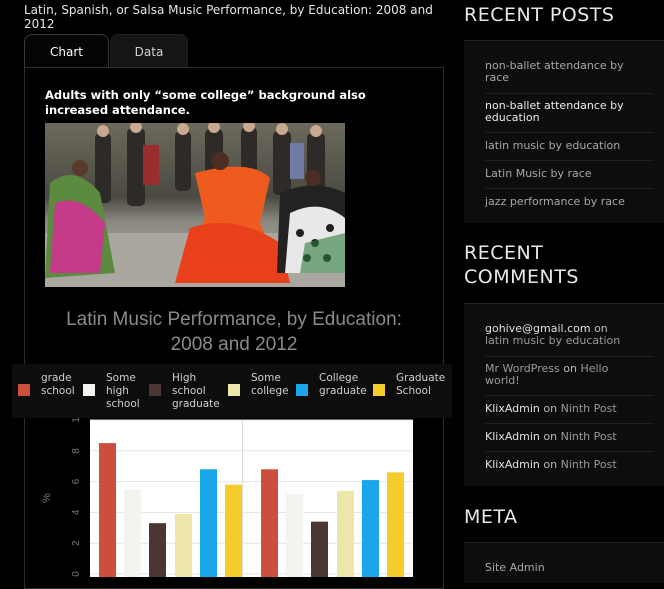 The width and height of the screenshot is (664, 589). Describe the element at coordinates (421, 384) in the screenshot. I see `legend-label: Graduate School` at that location.